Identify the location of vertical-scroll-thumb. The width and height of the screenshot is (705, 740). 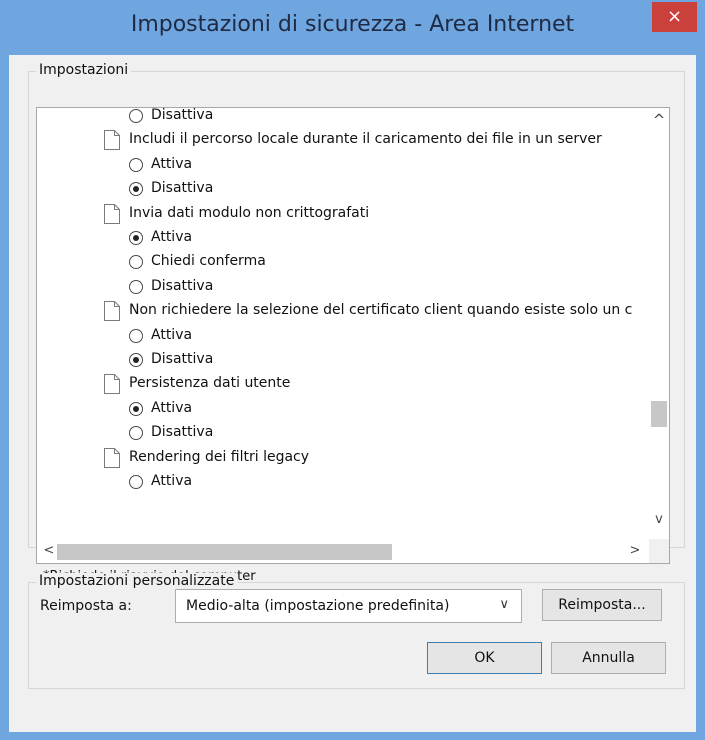
(659, 414).